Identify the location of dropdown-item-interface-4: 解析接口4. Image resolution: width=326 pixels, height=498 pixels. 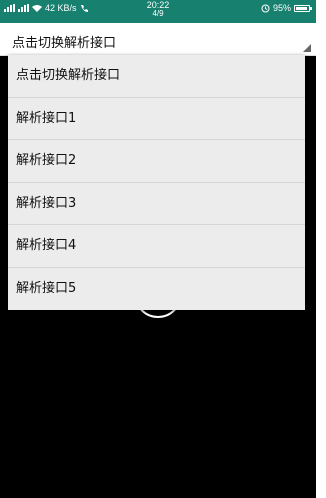
(156, 246).